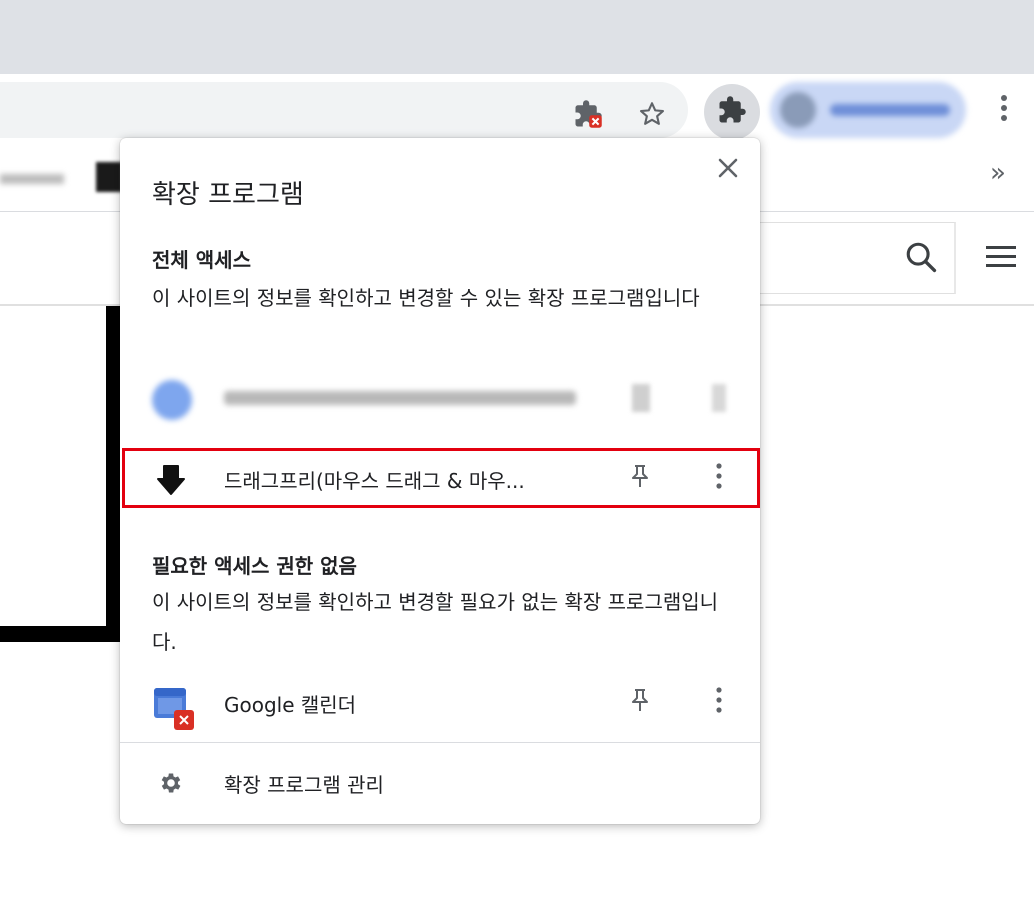 Image resolution: width=1034 pixels, height=914 pixels. I want to click on extensions-button, so click(732, 112).